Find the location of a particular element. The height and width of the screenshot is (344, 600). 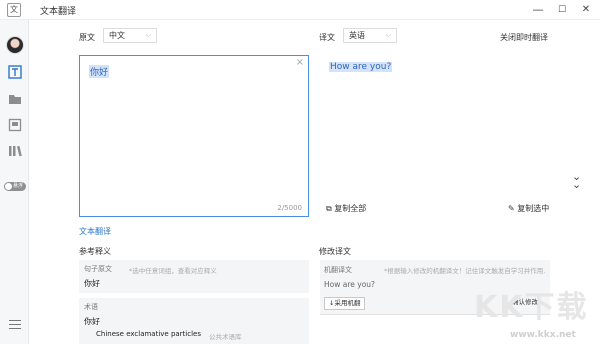

close-button: ✕ is located at coordinates (586, 10).